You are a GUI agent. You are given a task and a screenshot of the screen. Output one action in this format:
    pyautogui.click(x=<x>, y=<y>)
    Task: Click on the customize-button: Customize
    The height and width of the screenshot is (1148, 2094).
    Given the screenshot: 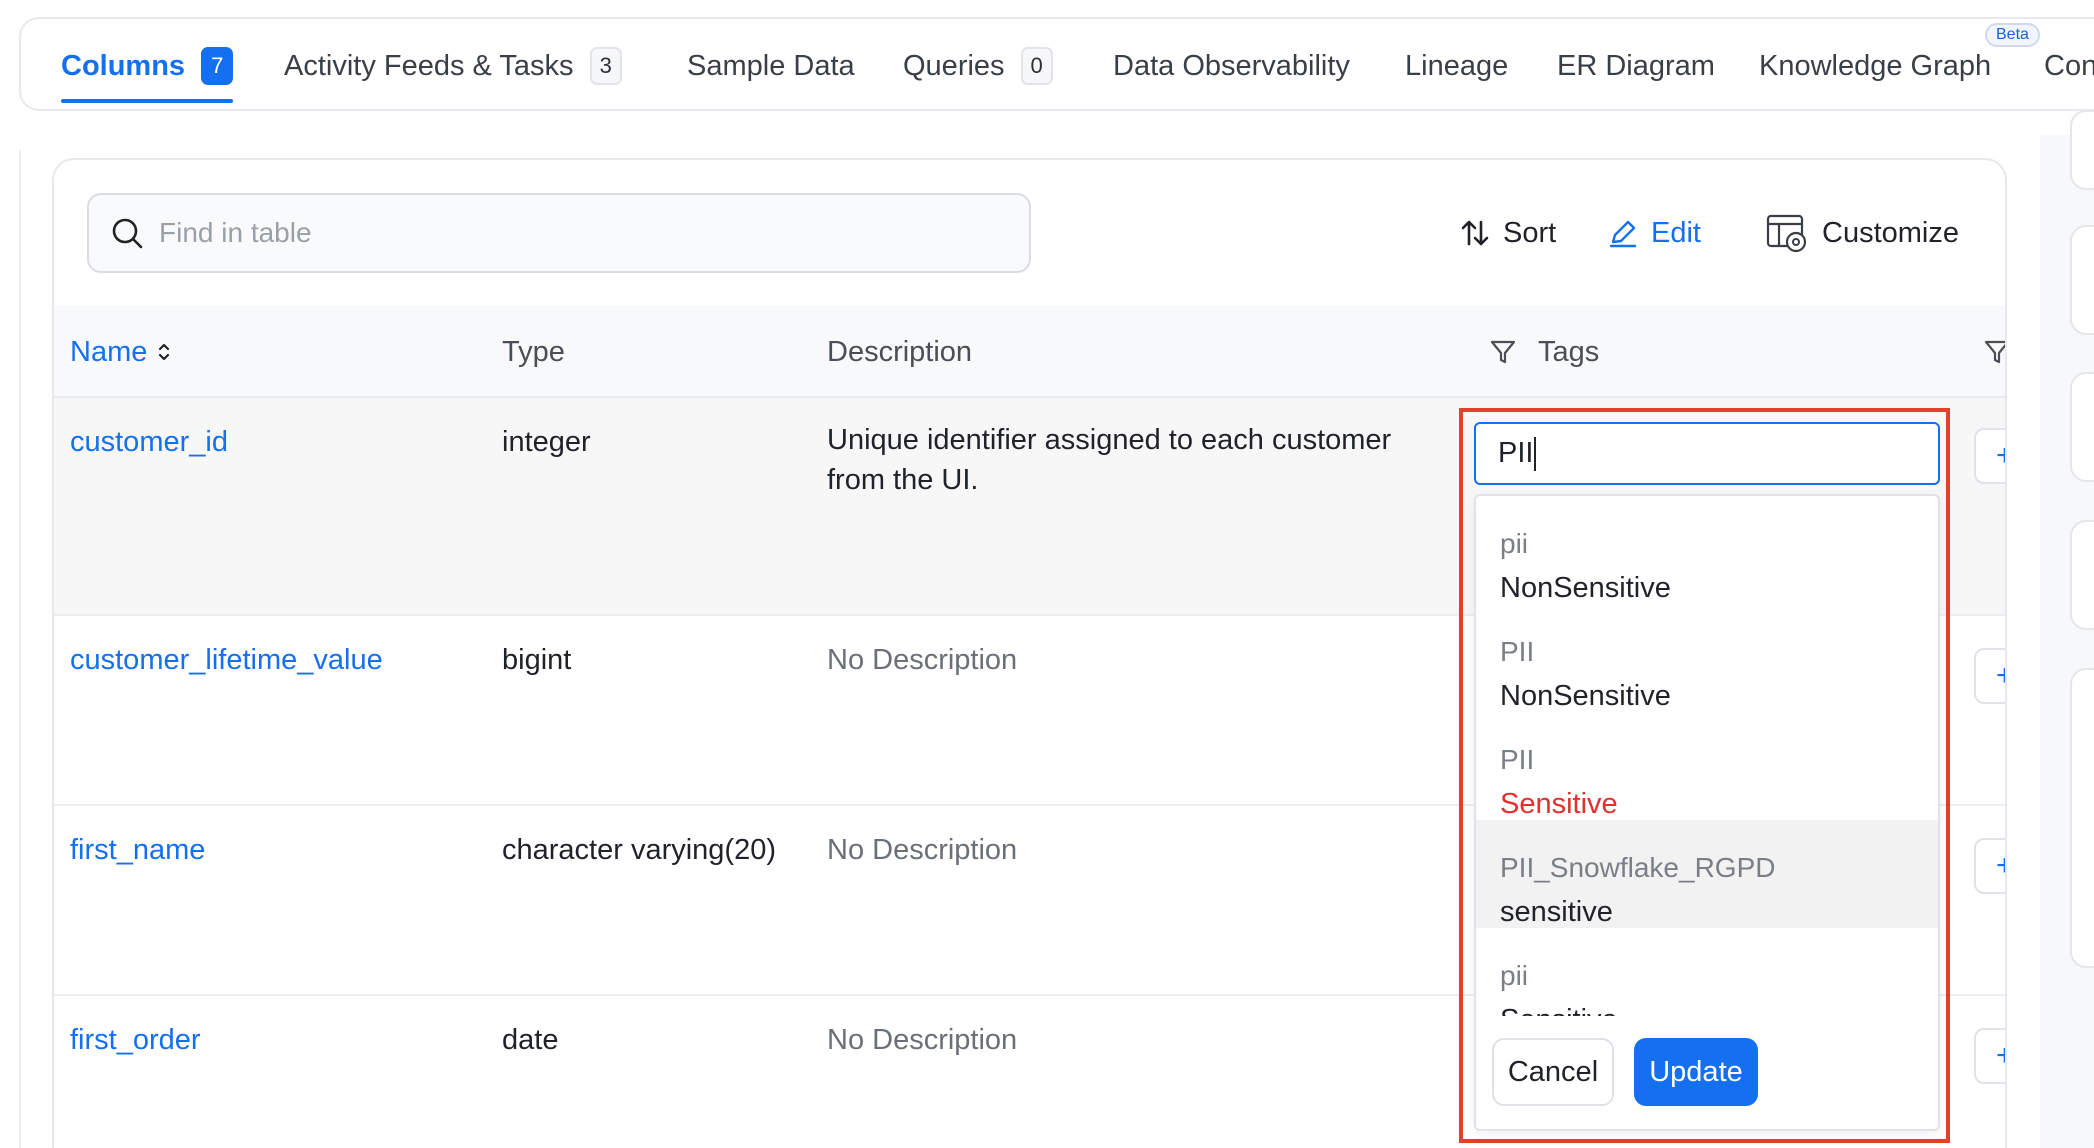 What is the action you would take?
    pyautogui.click(x=1862, y=233)
    